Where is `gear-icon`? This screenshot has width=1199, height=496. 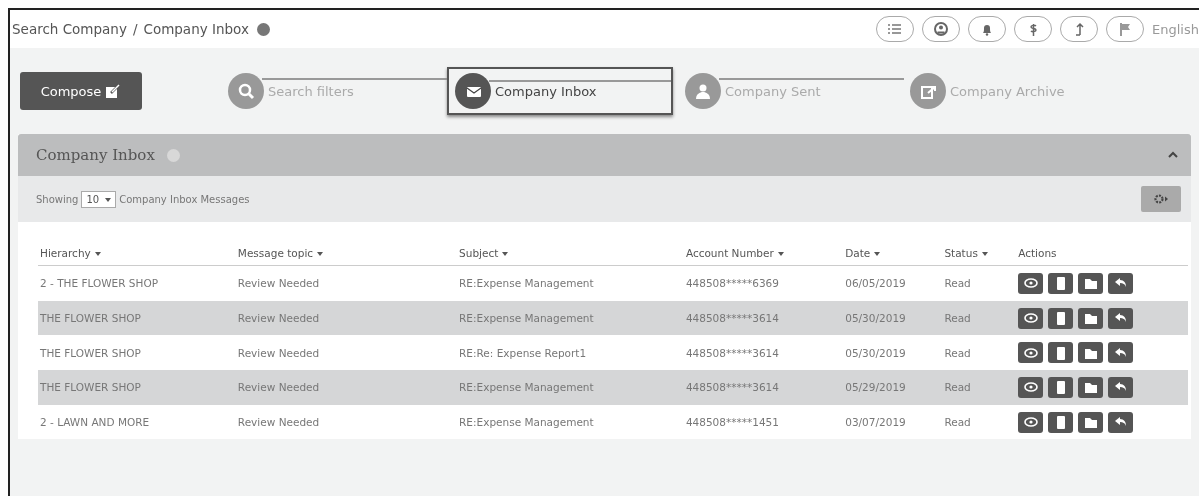
gear-icon is located at coordinates (1161, 199).